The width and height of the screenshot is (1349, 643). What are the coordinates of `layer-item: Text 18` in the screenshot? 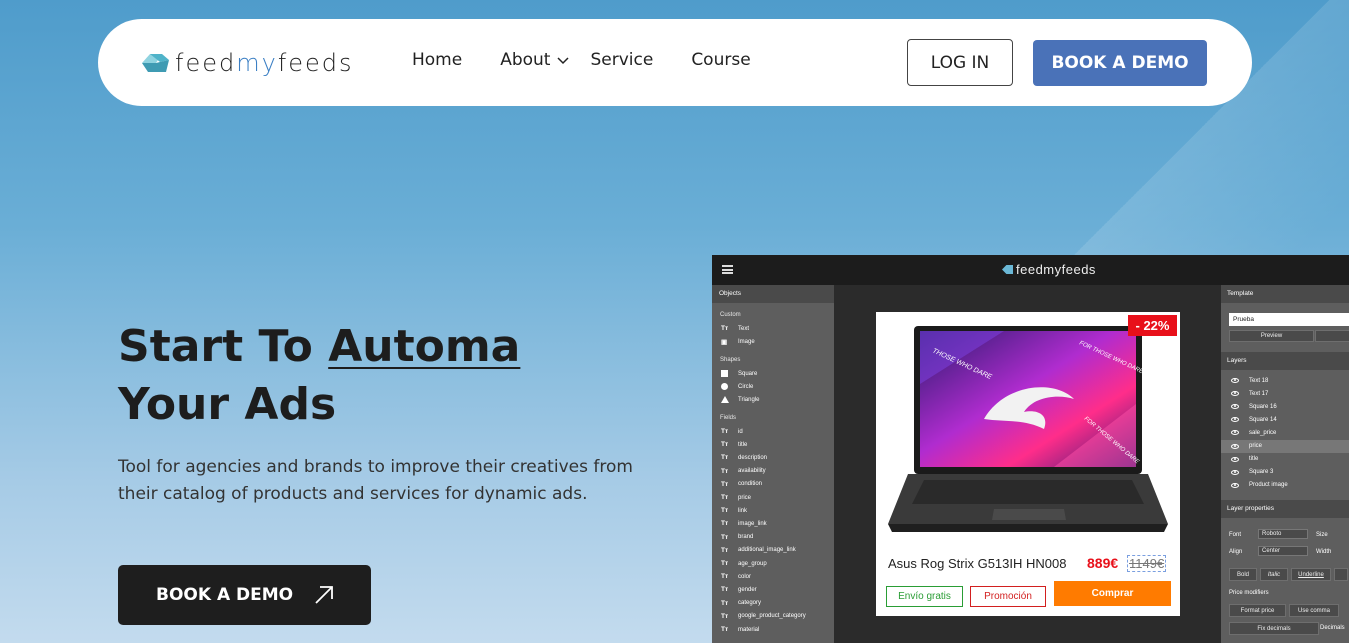 It's located at (1285, 380).